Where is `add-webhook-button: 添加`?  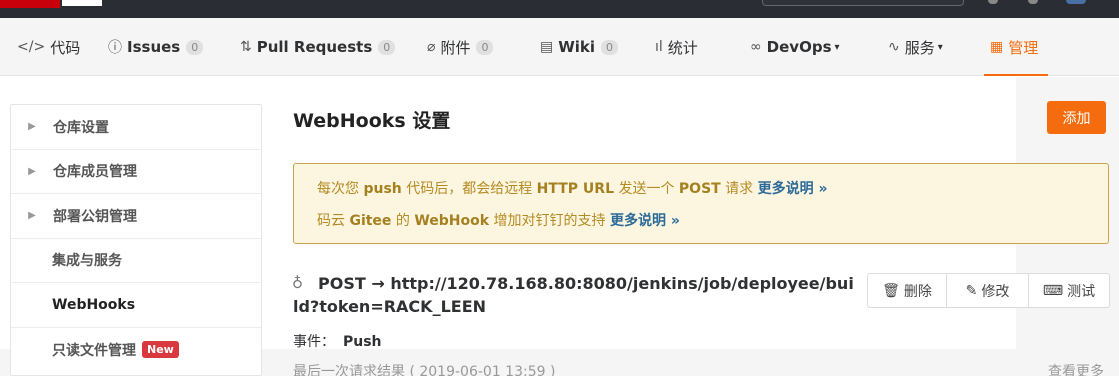
add-webhook-button: 添加 is located at coordinates (1076, 117).